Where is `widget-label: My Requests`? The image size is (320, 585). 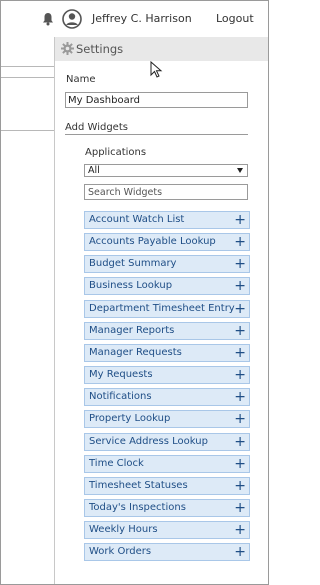
widget-label: My Requests is located at coordinates (121, 375).